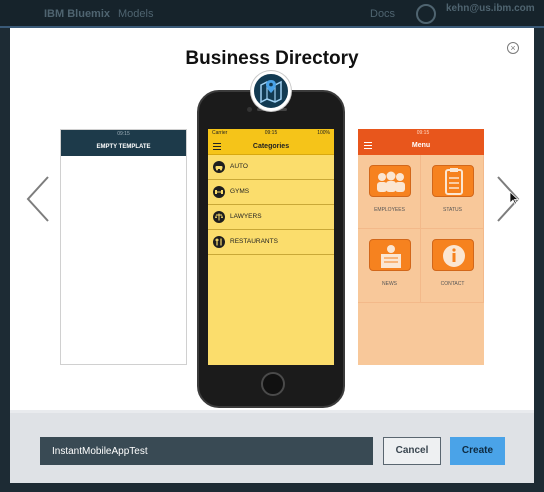  What do you see at coordinates (271, 167) in the screenshot?
I see `category-item-auto: AUTO` at bounding box center [271, 167].